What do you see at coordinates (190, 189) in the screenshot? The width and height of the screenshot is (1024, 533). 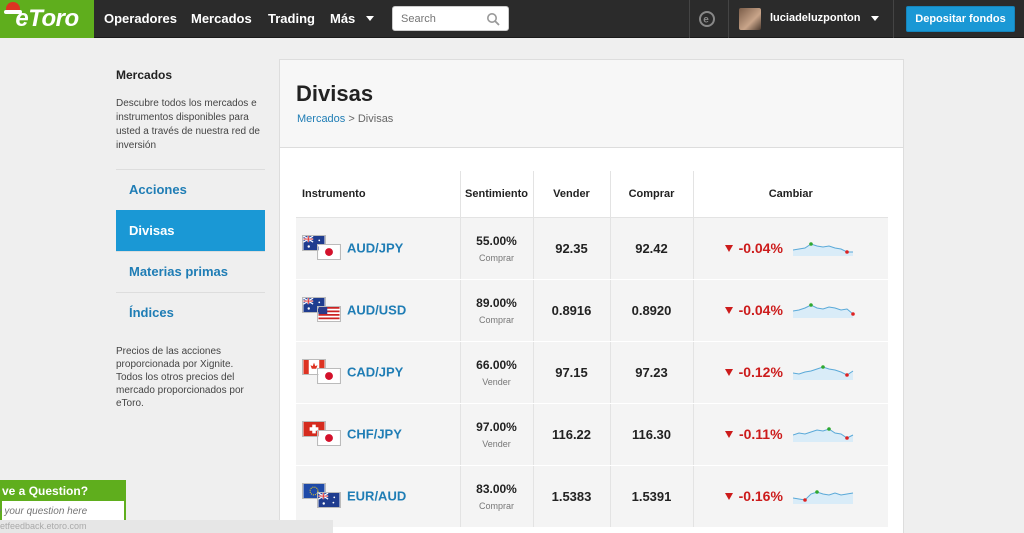 I see `sidebar-item-acciones: Acciones` at bounding box center [190, 189].